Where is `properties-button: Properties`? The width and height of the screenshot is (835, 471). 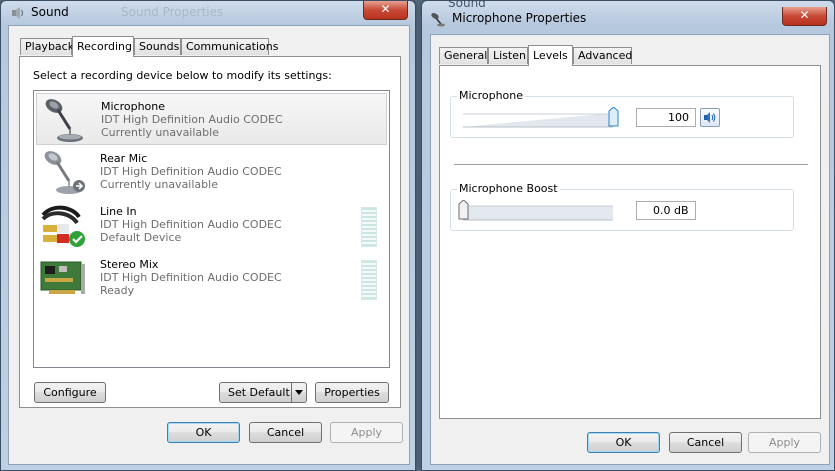
properties-button: Properties is located at coordinates (352, 392).